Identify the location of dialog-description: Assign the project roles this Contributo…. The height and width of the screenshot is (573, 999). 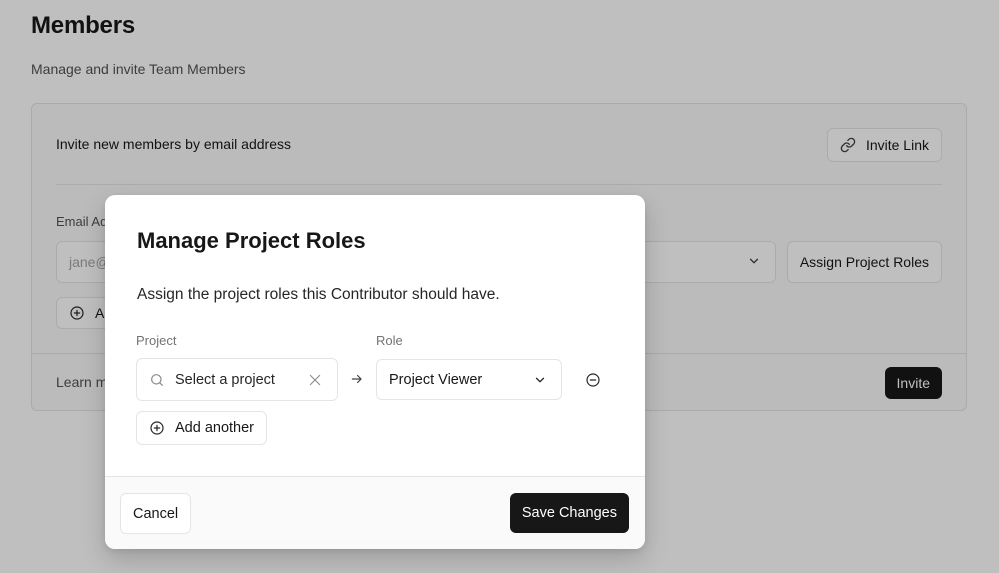
(318, 294).